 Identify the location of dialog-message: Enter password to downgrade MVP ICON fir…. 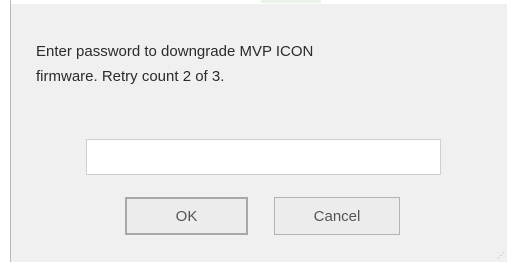
(175, 64).